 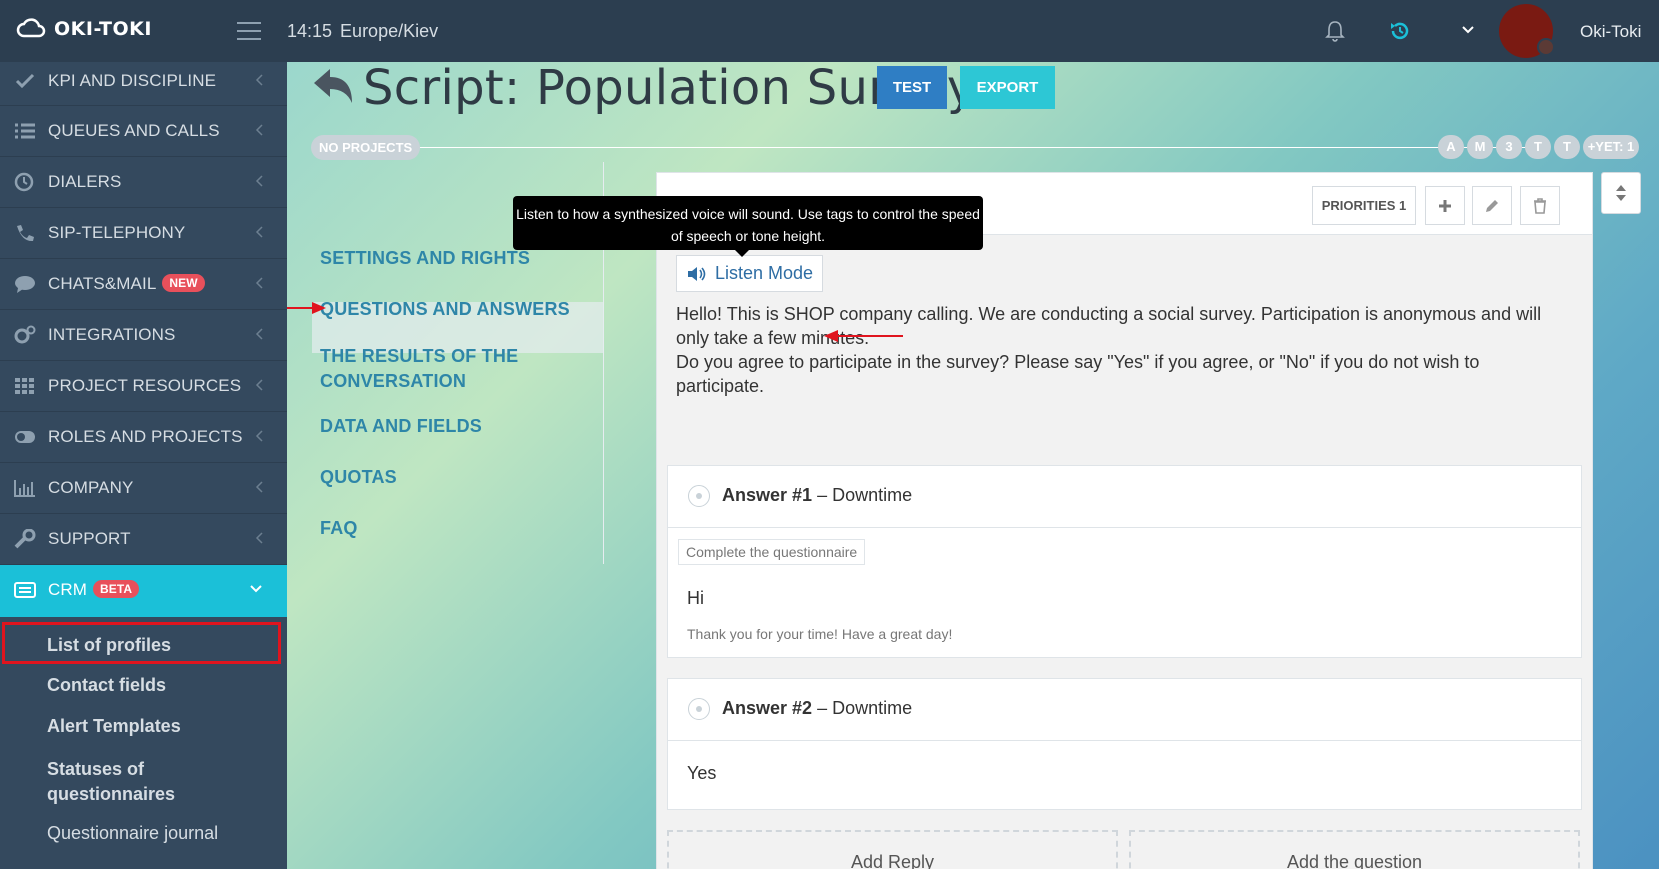 What do you see at coordinates (829, 31) in the screenshot?
I see `top-bar: OKI-TOKI 14:15 Europe/Kiev Oki-Toki` at bounding box center [829, 31].